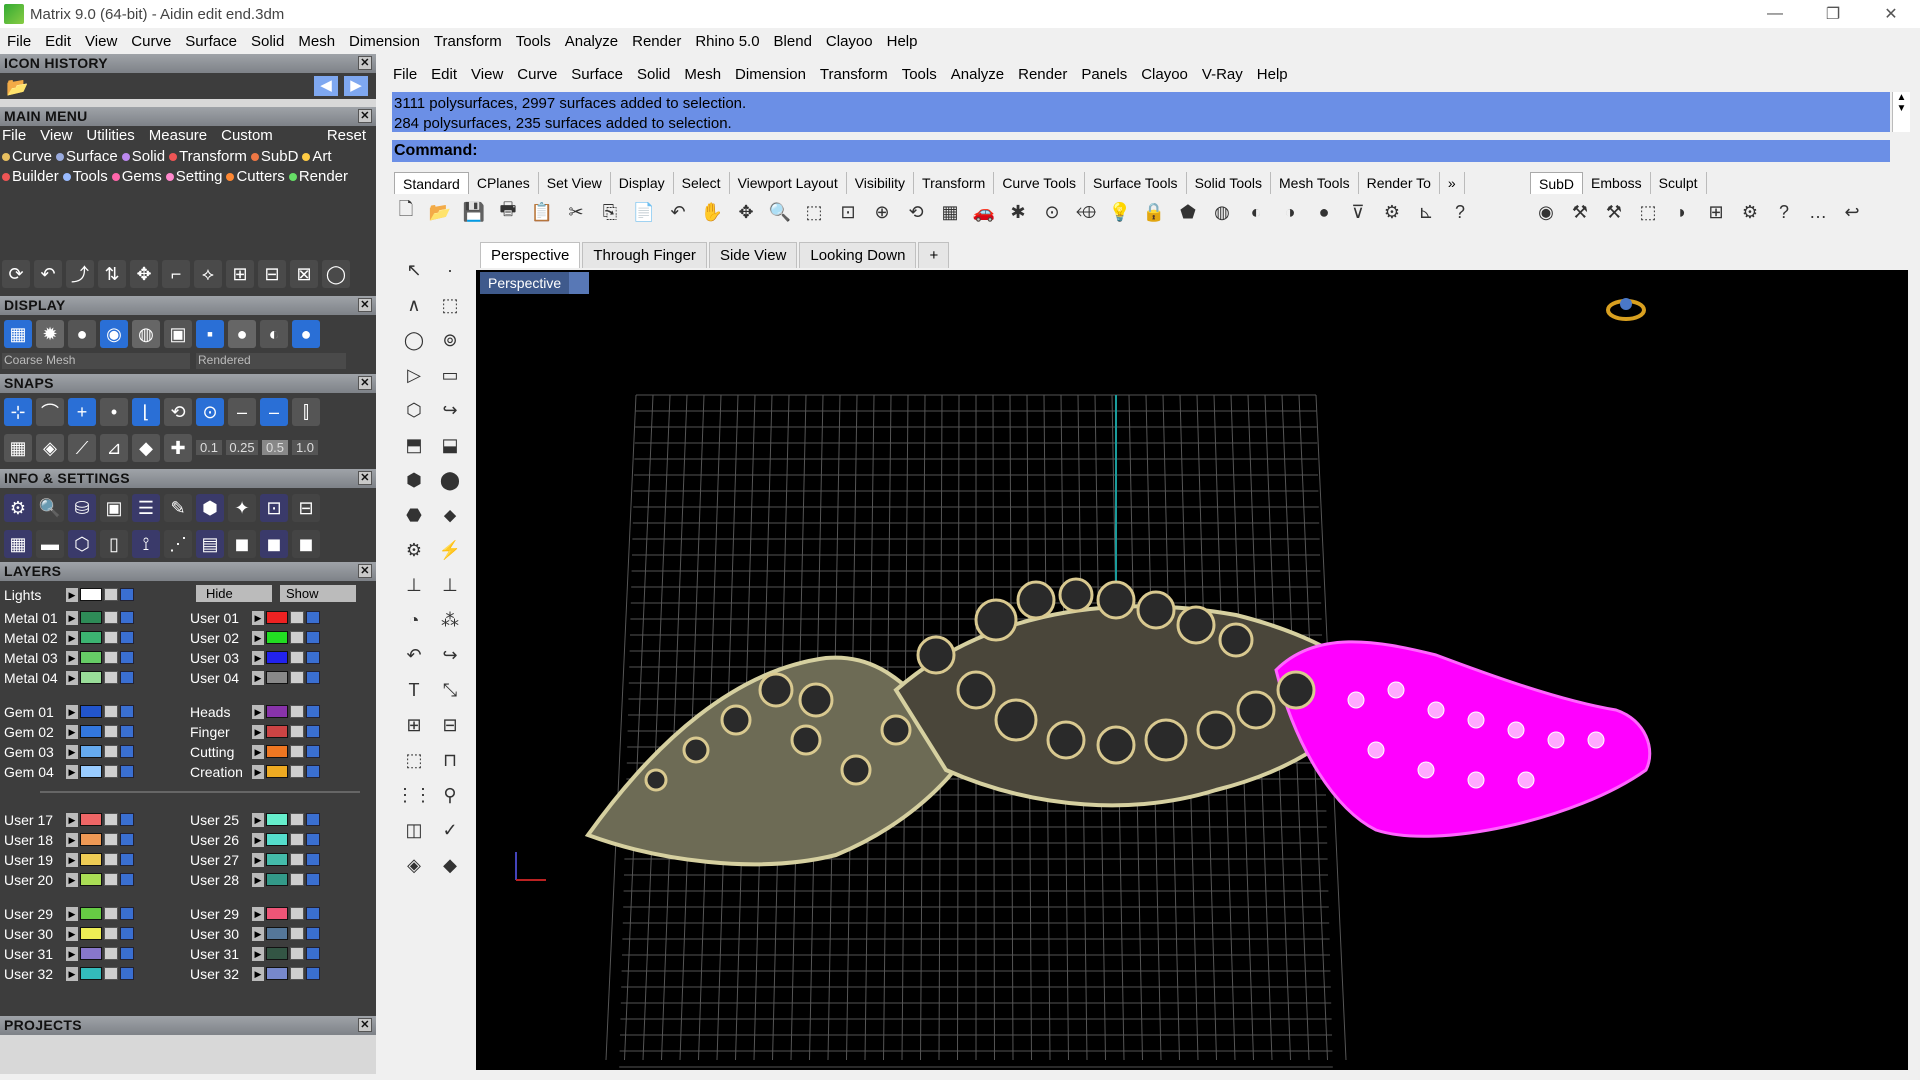  Describe the element at coordinates (450, 795) in the screenshot. I see `sidebar-tool-icon: ⚲` at that location.